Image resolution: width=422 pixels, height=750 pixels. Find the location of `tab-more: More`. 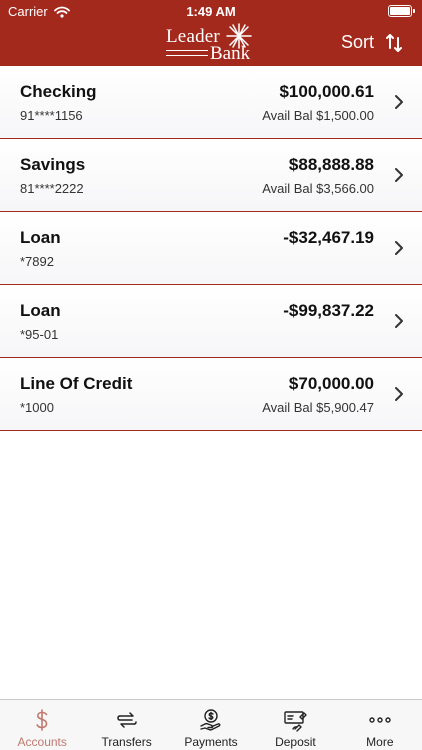

tab-more: More is located at coordinates (380, 725).